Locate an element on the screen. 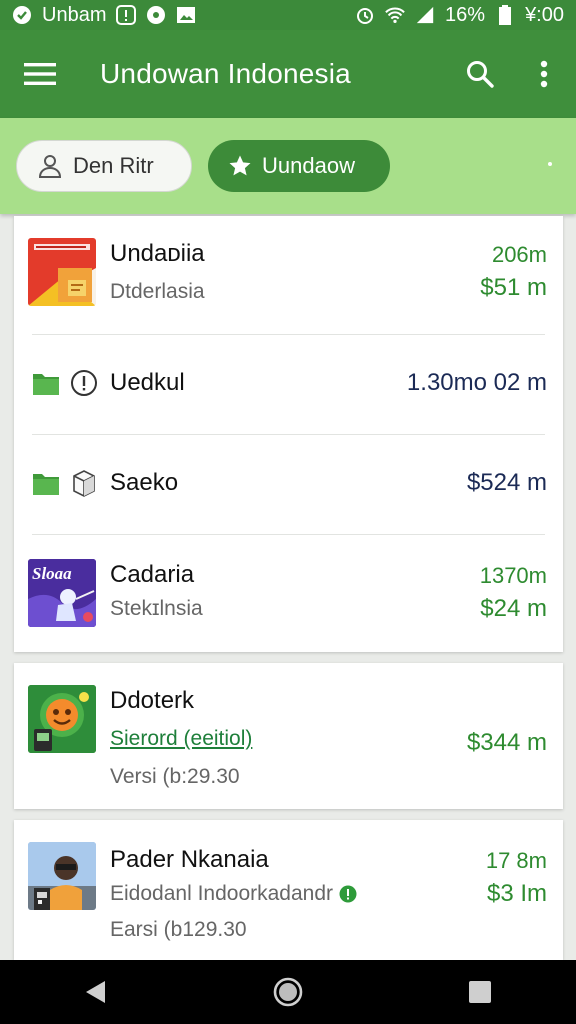  signal-icon is located at coordinates (425, 15).